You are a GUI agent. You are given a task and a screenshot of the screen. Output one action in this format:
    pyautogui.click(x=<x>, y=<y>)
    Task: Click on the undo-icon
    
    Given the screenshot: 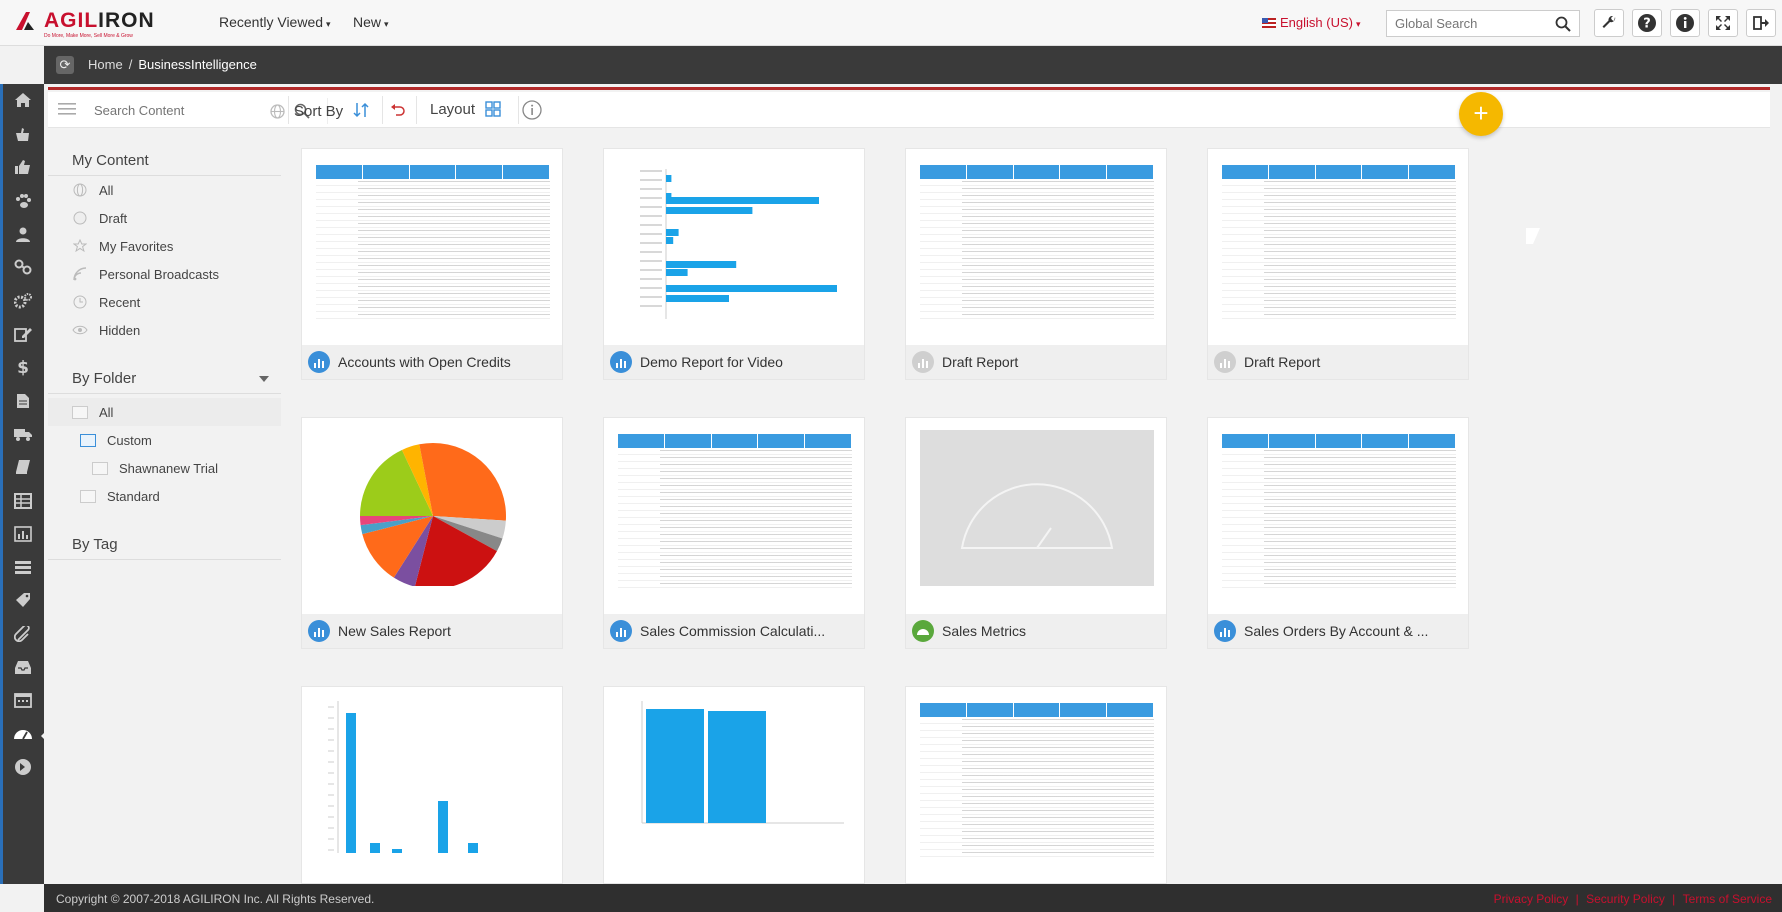 What is the action you would take?
    pyautogui.click(x=398, y=110)
    